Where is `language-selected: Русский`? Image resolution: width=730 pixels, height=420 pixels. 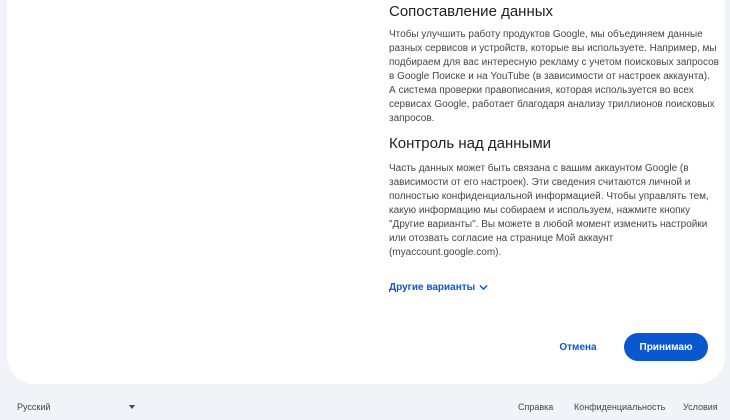
language-selected: Русский is located at coordinates (34, 407).